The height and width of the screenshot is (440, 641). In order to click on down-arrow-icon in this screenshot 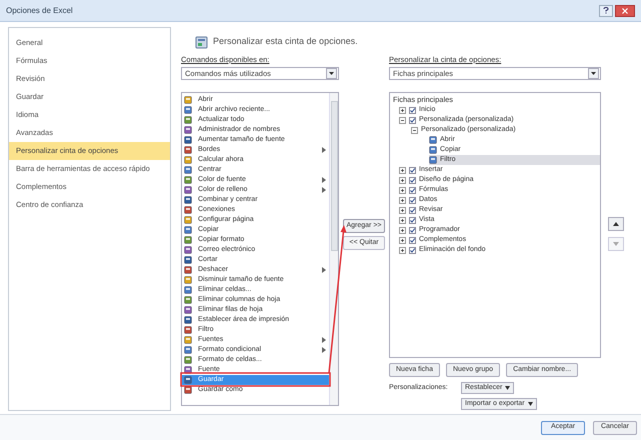, I will do `click(616, 244)`.